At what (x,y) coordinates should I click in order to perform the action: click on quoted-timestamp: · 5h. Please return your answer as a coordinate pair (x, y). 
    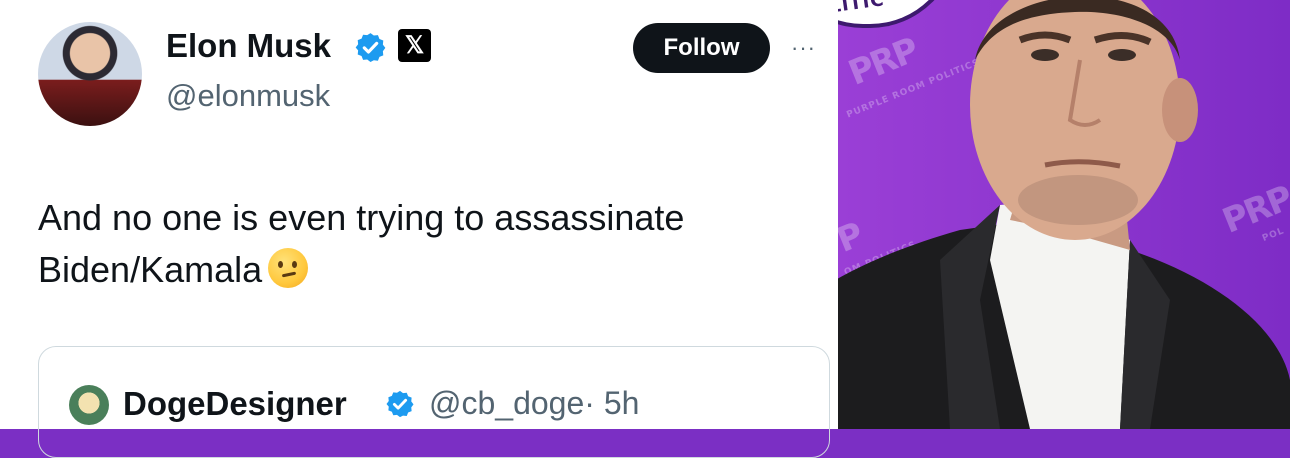
    Looking at the image, I should click on (611, 403).